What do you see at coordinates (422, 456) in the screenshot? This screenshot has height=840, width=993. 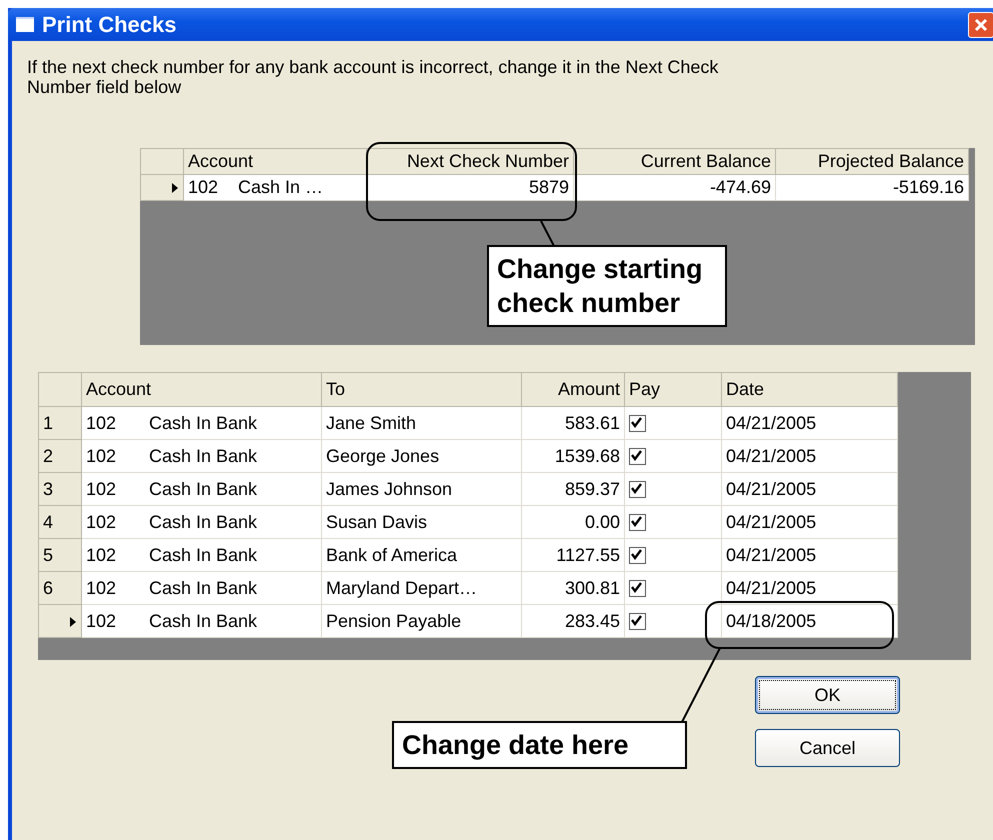 I see `table-cell: George Jones` at bounding box center [422, 456].